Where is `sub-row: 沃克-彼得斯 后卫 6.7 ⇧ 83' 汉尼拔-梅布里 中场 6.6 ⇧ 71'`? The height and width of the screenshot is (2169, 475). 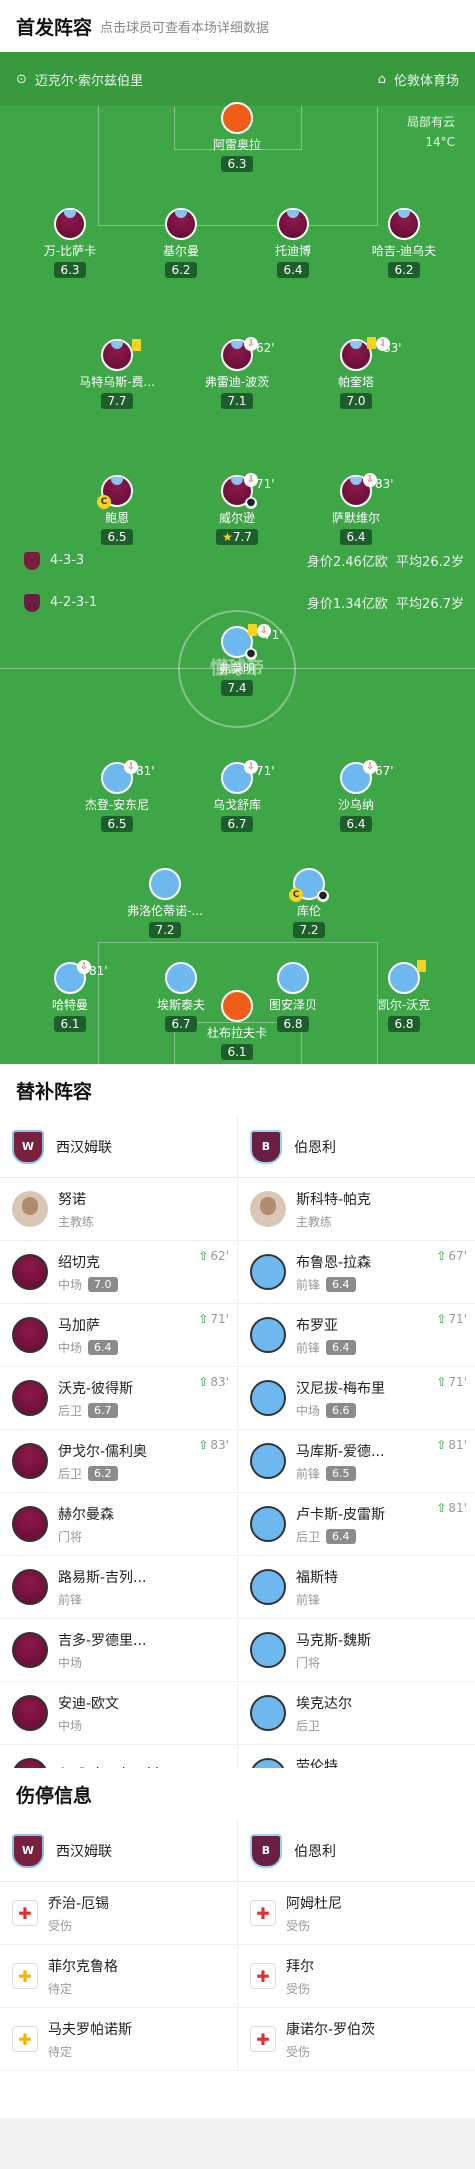
sub-row: 沃克-彼得斯 后卫 6.7 ⇧ 83' 汉尼拔-梅布里 中场 6.6 ⇧ 71' is located at coordinates (237, 1398).